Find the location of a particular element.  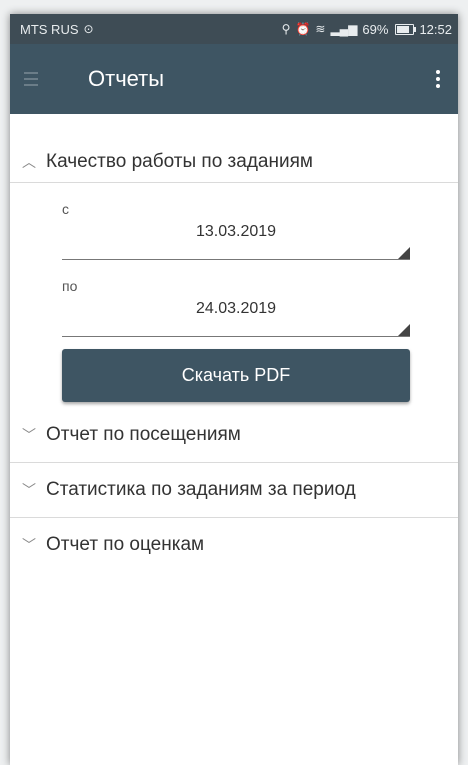

download-pdf-button: Скачать PDF is located at coordinates (236, 375).